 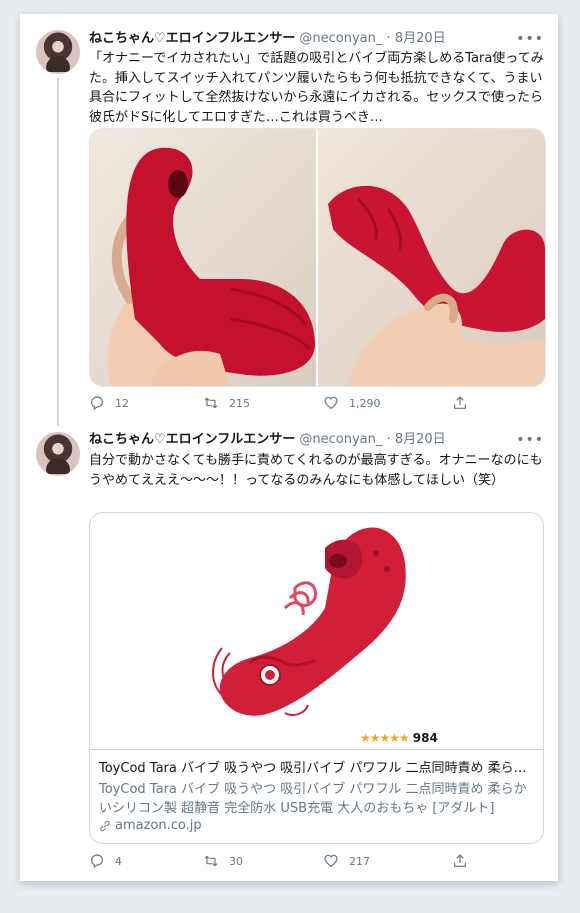 I want to click on retweet-count: 215, so click(x=239, y=403).